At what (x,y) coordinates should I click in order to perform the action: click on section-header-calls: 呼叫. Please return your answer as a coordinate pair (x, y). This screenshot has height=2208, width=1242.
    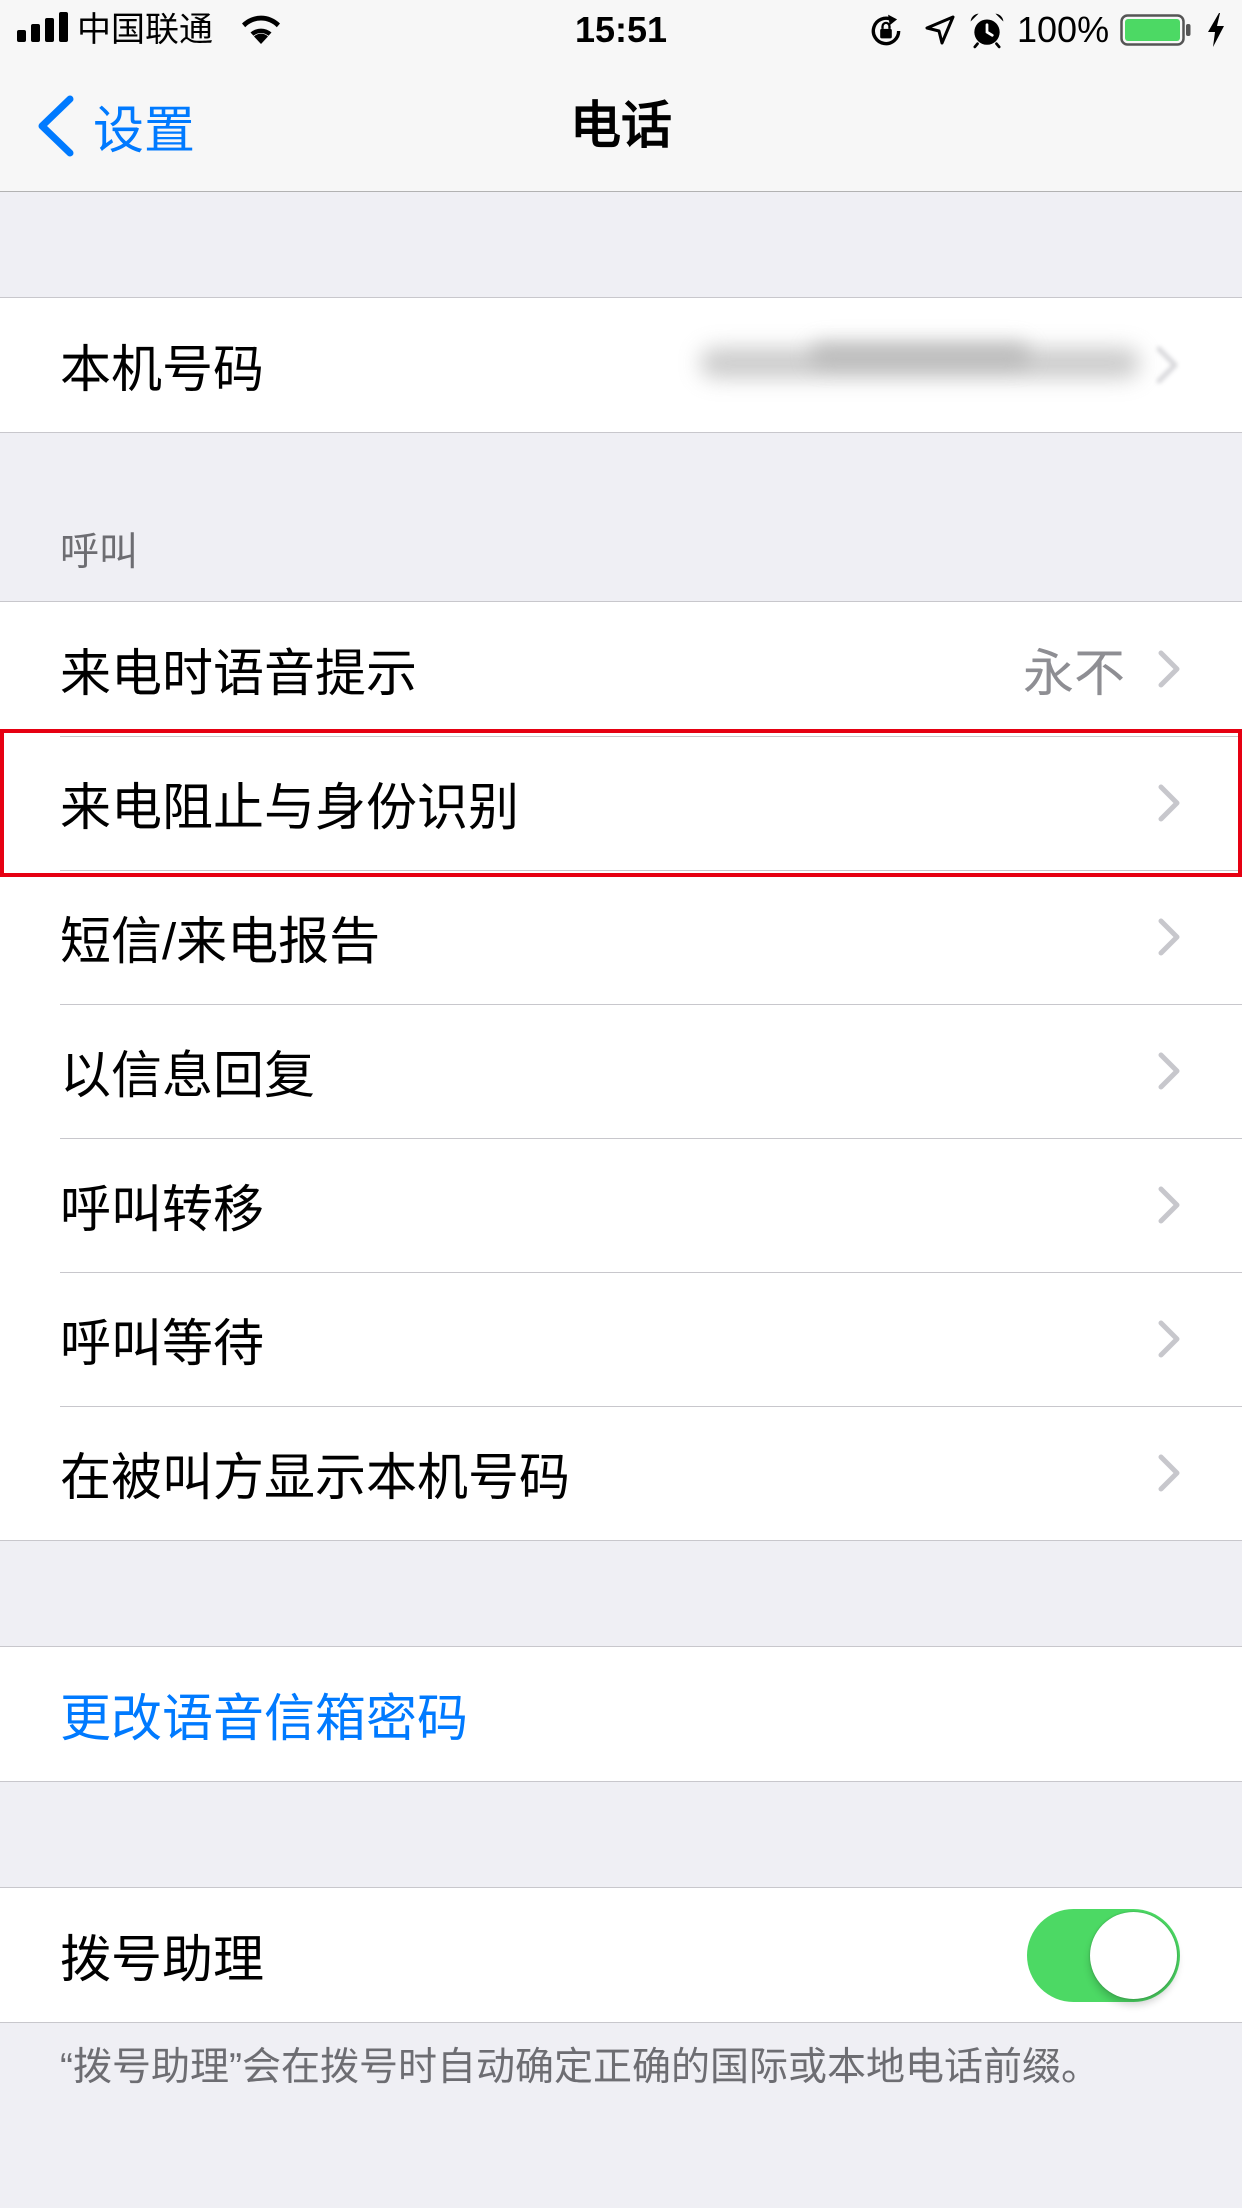
    Looking at the image, I should click on (99, 552).